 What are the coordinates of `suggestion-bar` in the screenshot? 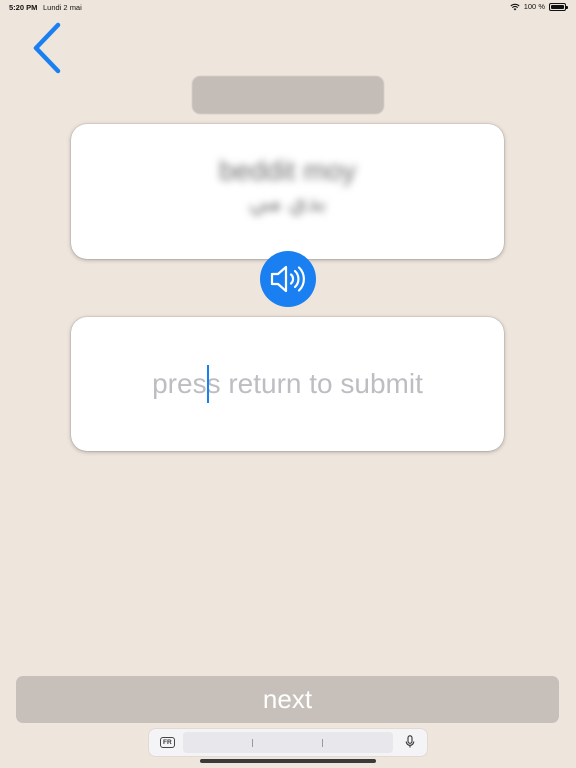 It's located at (288, 742).